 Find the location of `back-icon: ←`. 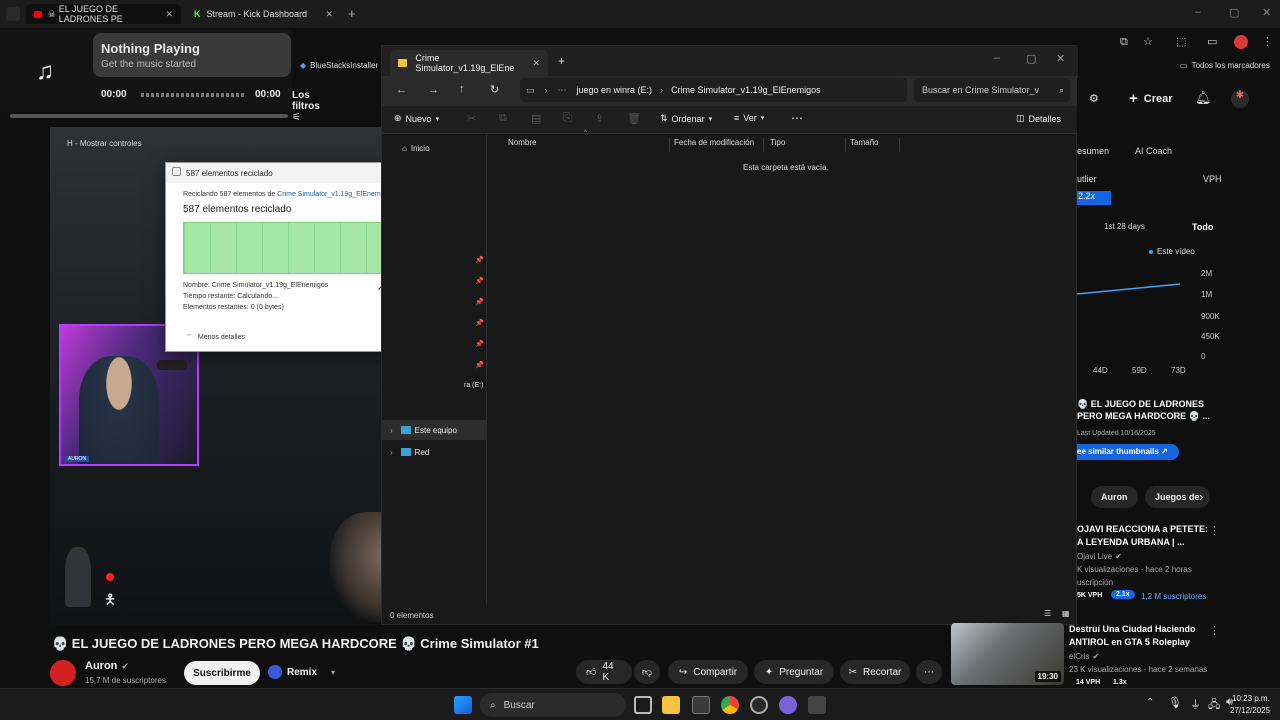

back-icon: ← is located at coordinates (401, 90).